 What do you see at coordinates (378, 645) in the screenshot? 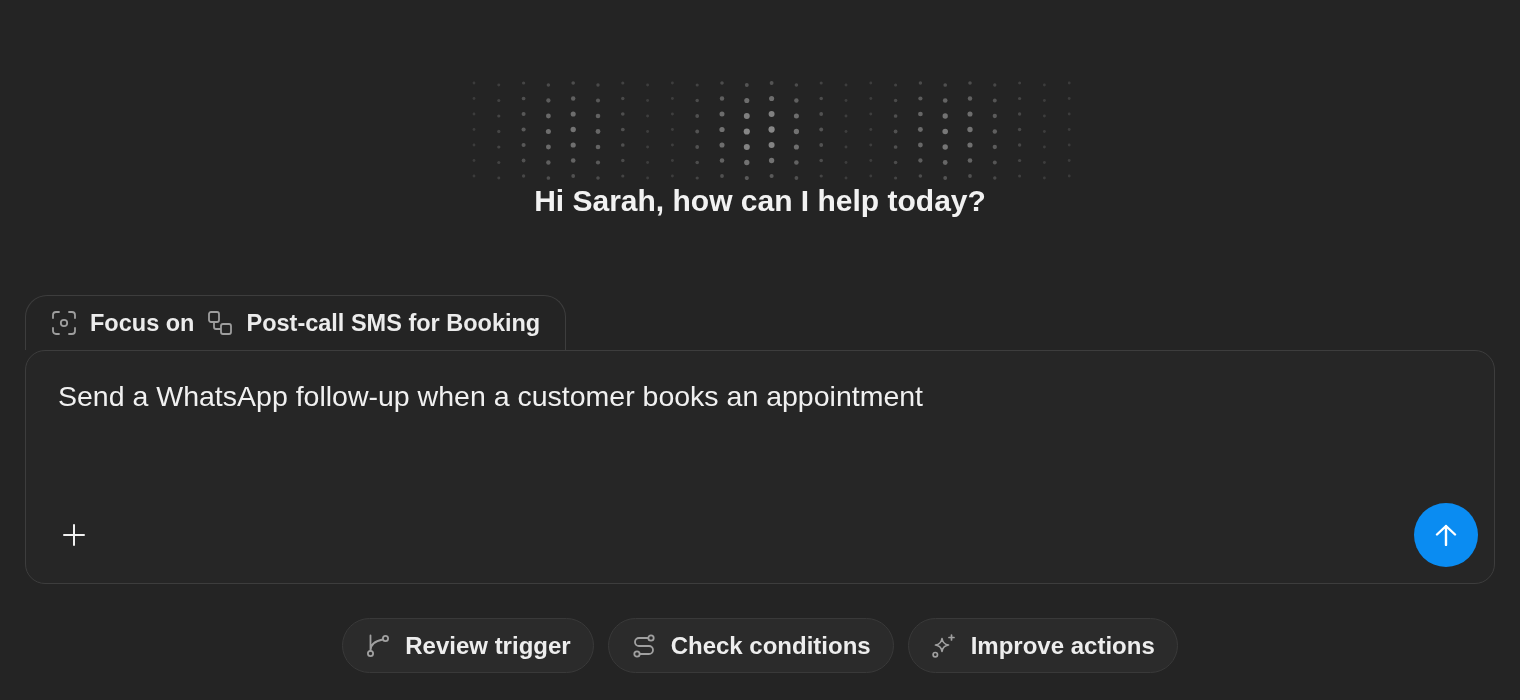
I see `branch-icon` at bounding box center [378, 645].